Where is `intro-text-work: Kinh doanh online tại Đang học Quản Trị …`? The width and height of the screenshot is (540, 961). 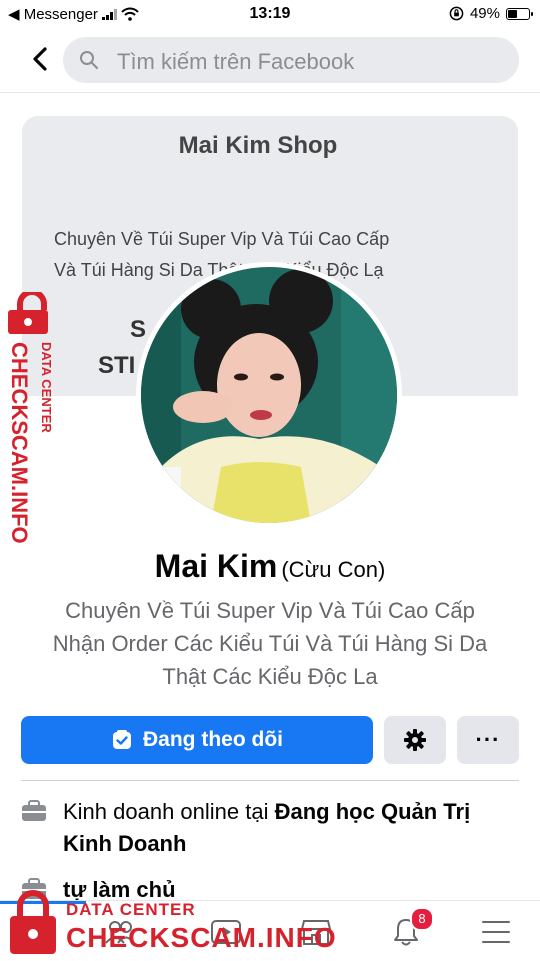
intro-text-work: Kinh doanh online tại Đang học Quản Trị … is located at coordinates (292, 828).